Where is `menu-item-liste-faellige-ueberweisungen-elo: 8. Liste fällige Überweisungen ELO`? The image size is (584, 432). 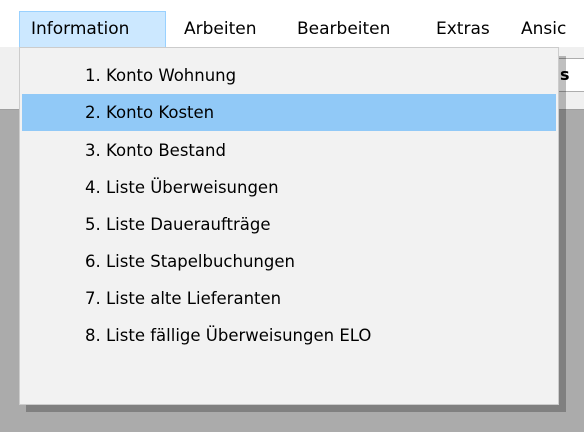
menu-item-liste-faellige-ueberweisungen-elo: 8. Liste fällige Überweisungen ELO is located at coordinates (289, 335).